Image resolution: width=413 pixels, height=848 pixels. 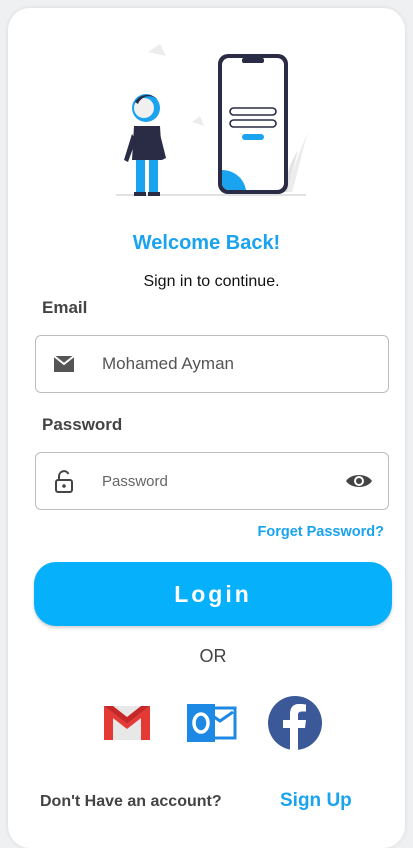 What do you see at coordinates (206, 243) in the screenshot?
I see `welcome-title: Welcome Back!` at bounding box center [206, 243].